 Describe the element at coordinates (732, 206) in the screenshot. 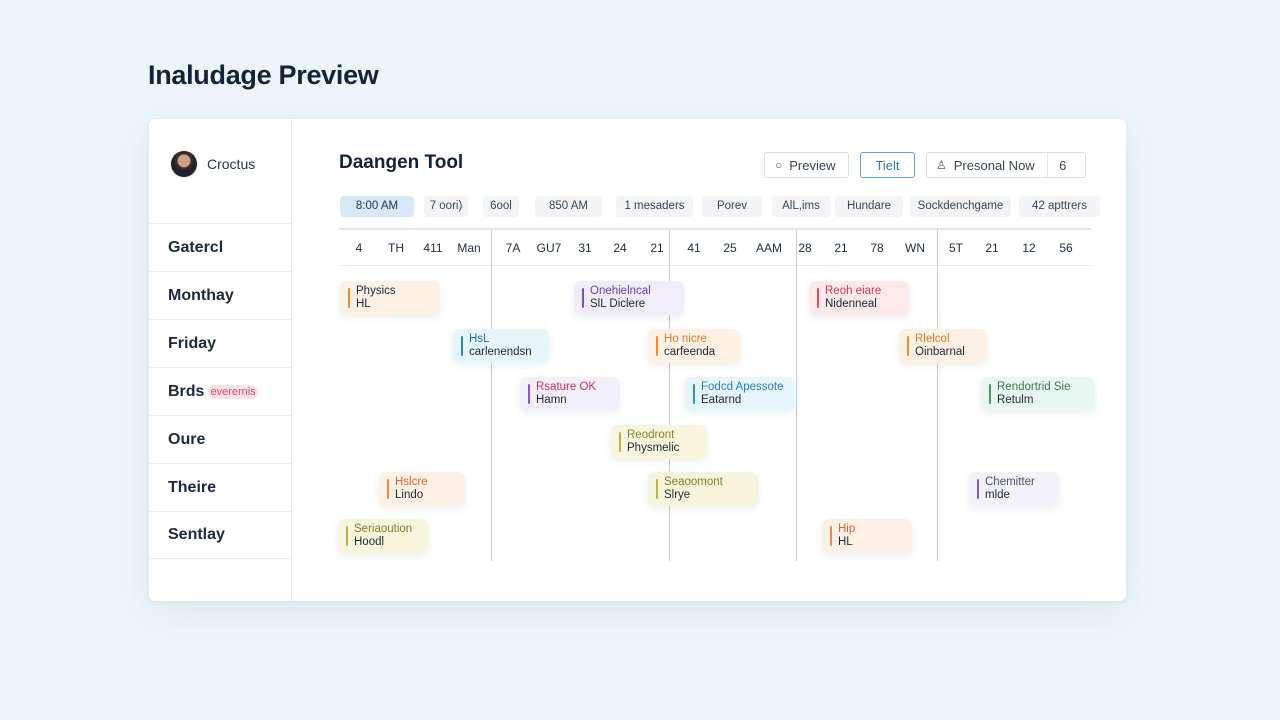

I see `filter-chip-5: Porev` at that location.